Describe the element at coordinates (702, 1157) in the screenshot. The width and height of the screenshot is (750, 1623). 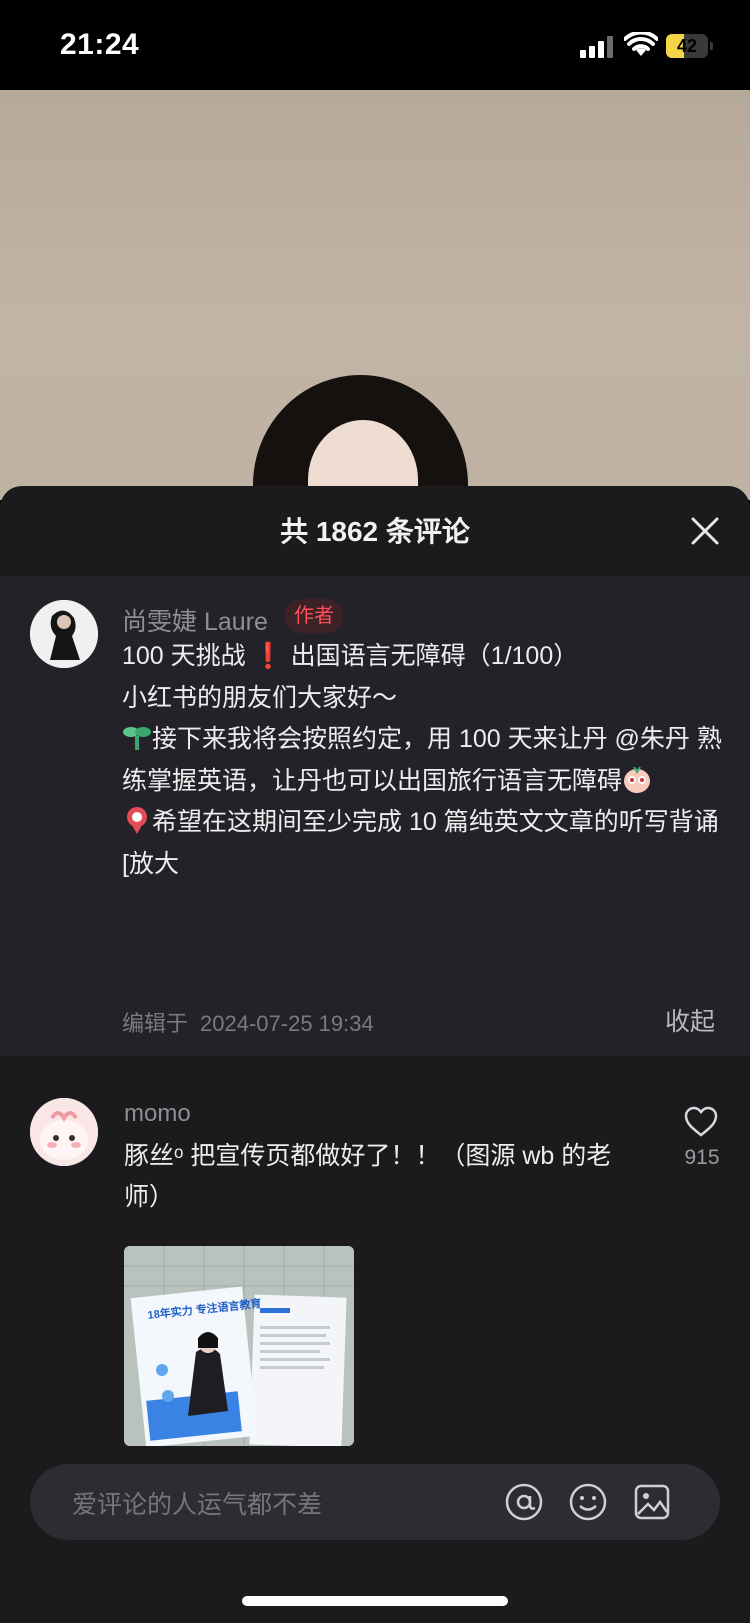
I see `like-count: 915` at that location.